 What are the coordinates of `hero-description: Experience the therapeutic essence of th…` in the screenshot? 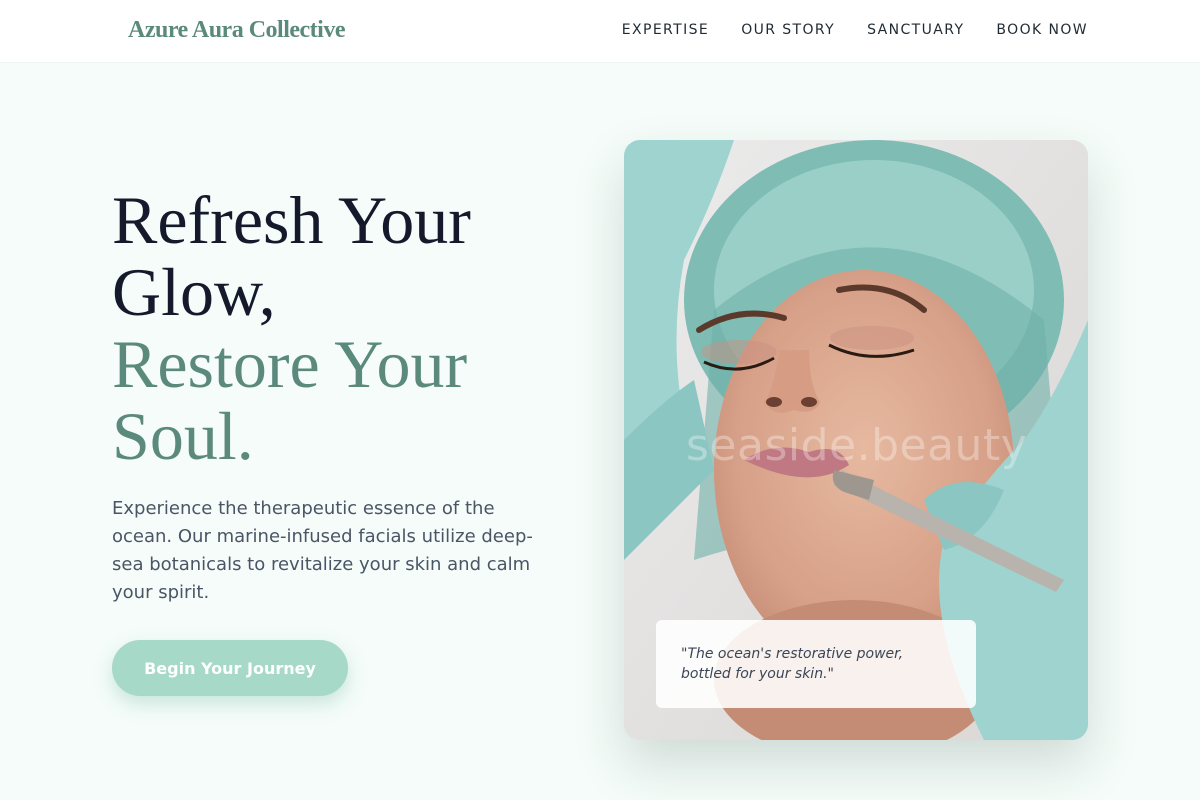 It's located at (322, 550).